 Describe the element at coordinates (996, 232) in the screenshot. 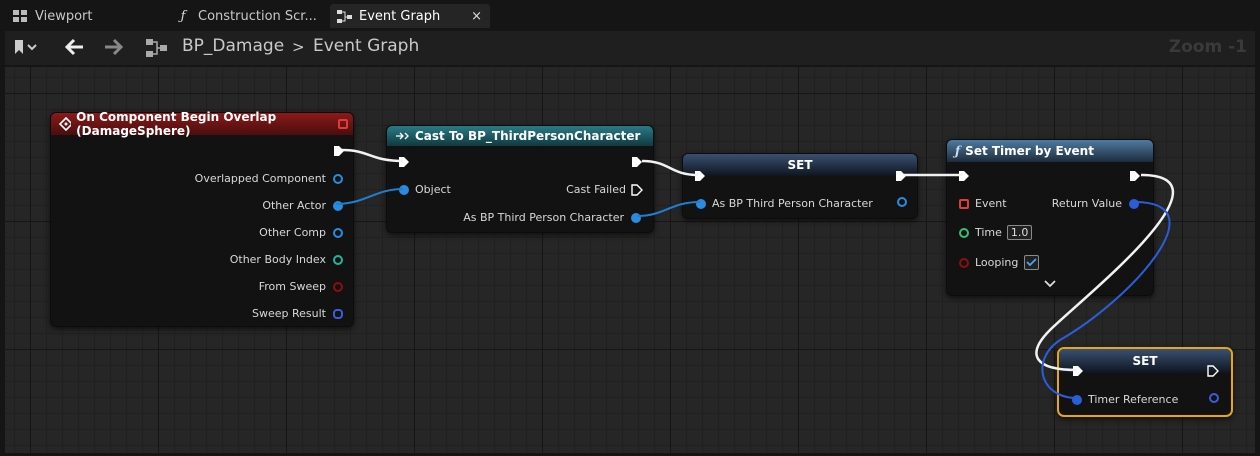

I see `pin-time: Time 1.0` at that location.